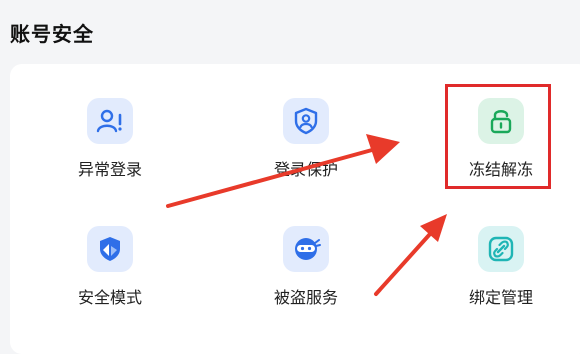 Image resolution: width=580 pixels, height=354 pixels. Describe the element at coordinates (500, 297) in the screenshot. I see `binding-management-label: 绑定管理` at that location.